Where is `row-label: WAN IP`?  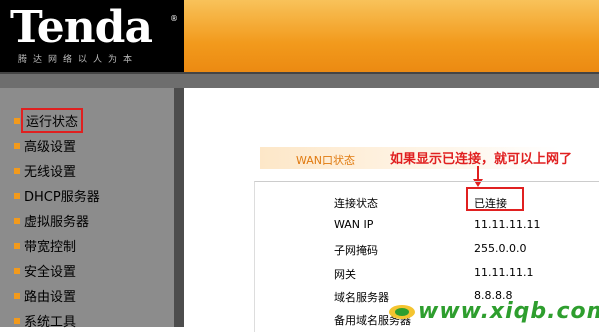
row-label: WAN IP is located at coordinates (354, 224).